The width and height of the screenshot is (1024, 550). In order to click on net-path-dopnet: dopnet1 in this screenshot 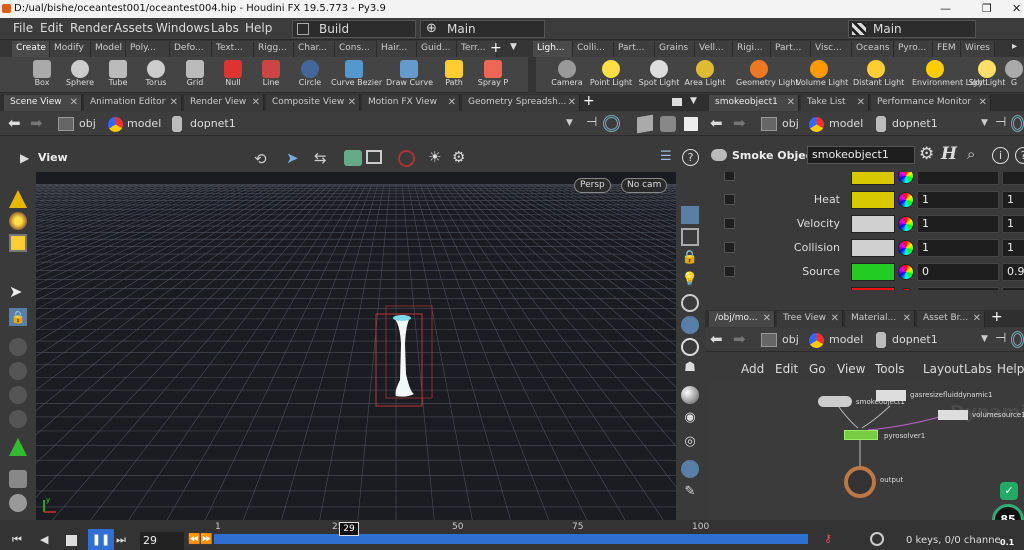, I will do `click(915, 340)`.